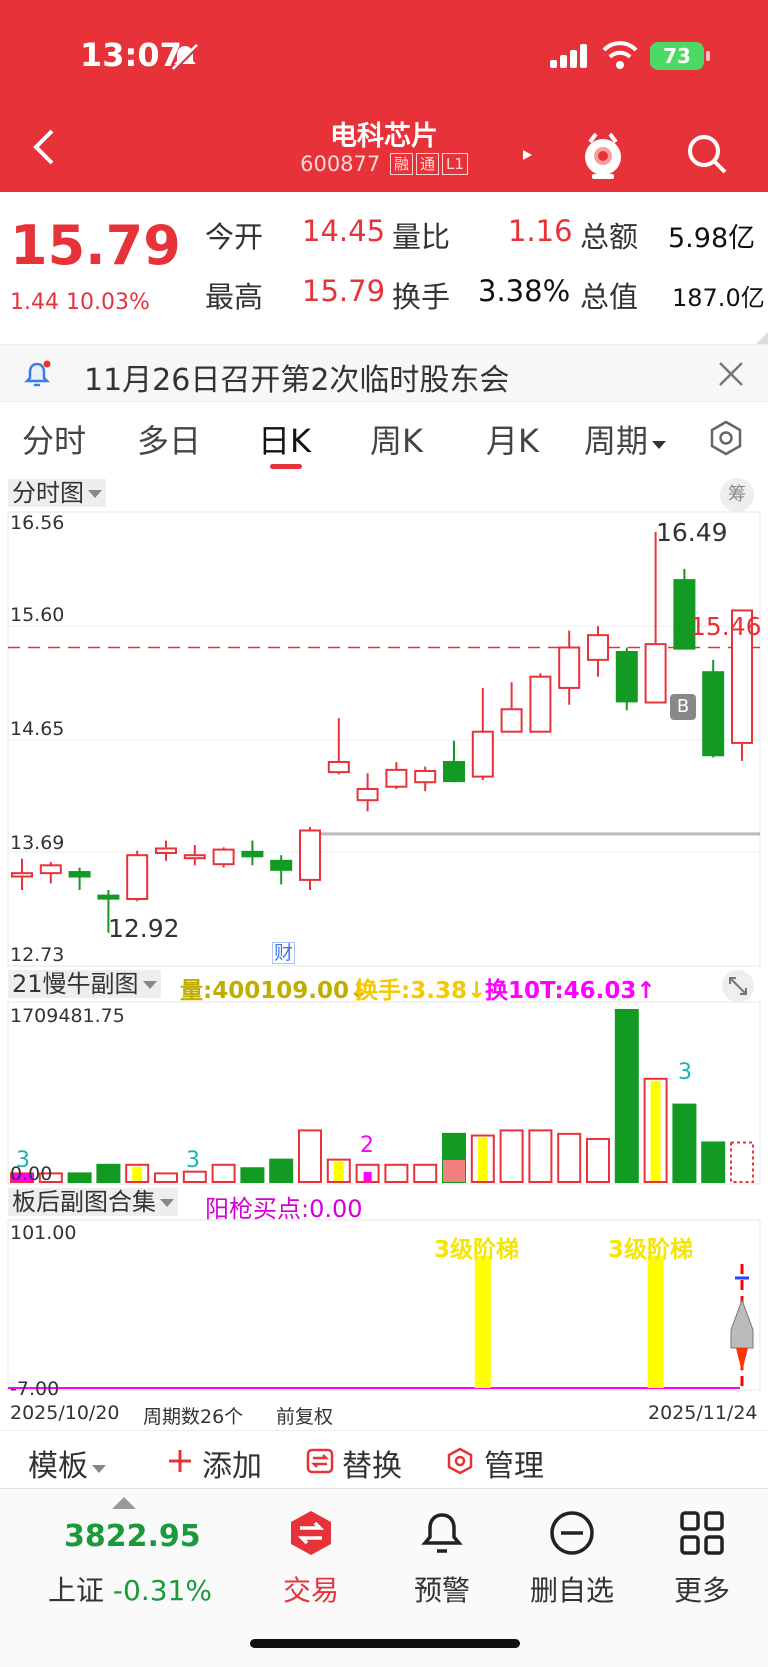 The image size is (768, 1667). What do you see at coordinates (692, 532) in the screenshot?
I see `high-price-label: 16.49` at bounding box center [692, 532].